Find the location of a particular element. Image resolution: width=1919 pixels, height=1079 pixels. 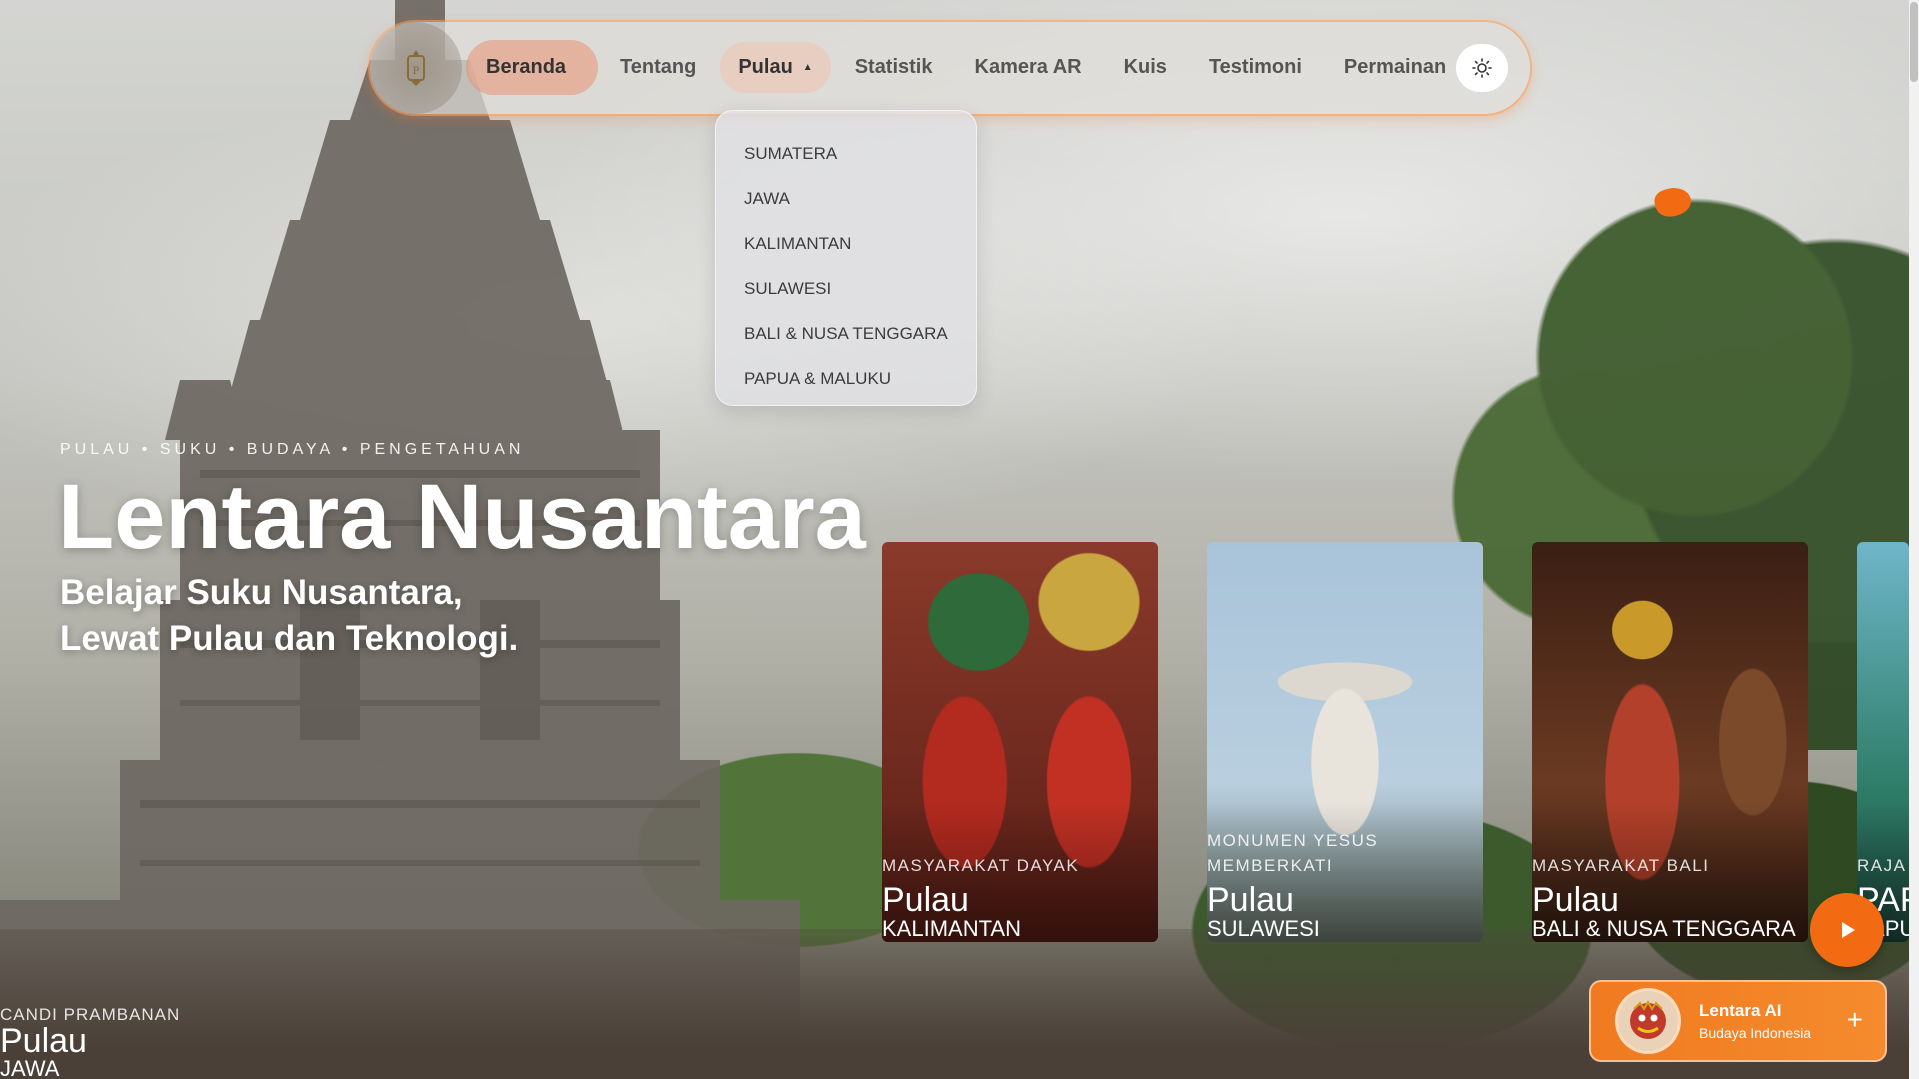

nav-item-beranda: Beranda is located at coordinates (532, 67).